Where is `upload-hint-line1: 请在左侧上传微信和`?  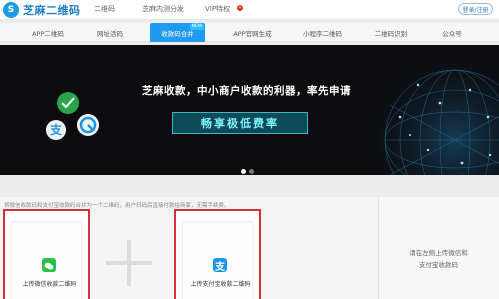
upload-hint-line1: 请在左侧上传微信和 is located at coordinates (438, 253).